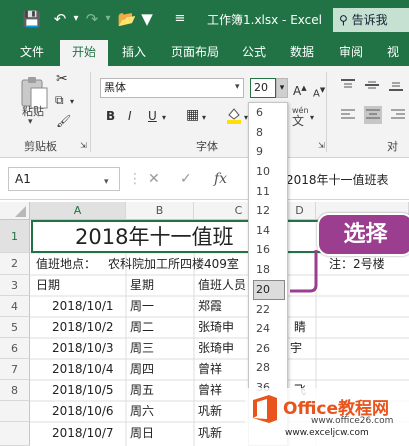 This screenshot has width=409, height=446. What do you see at coordinates (142, 327) in the screenshot?
I see `weekday-cell: 周二` at bounding box center [142, 327].